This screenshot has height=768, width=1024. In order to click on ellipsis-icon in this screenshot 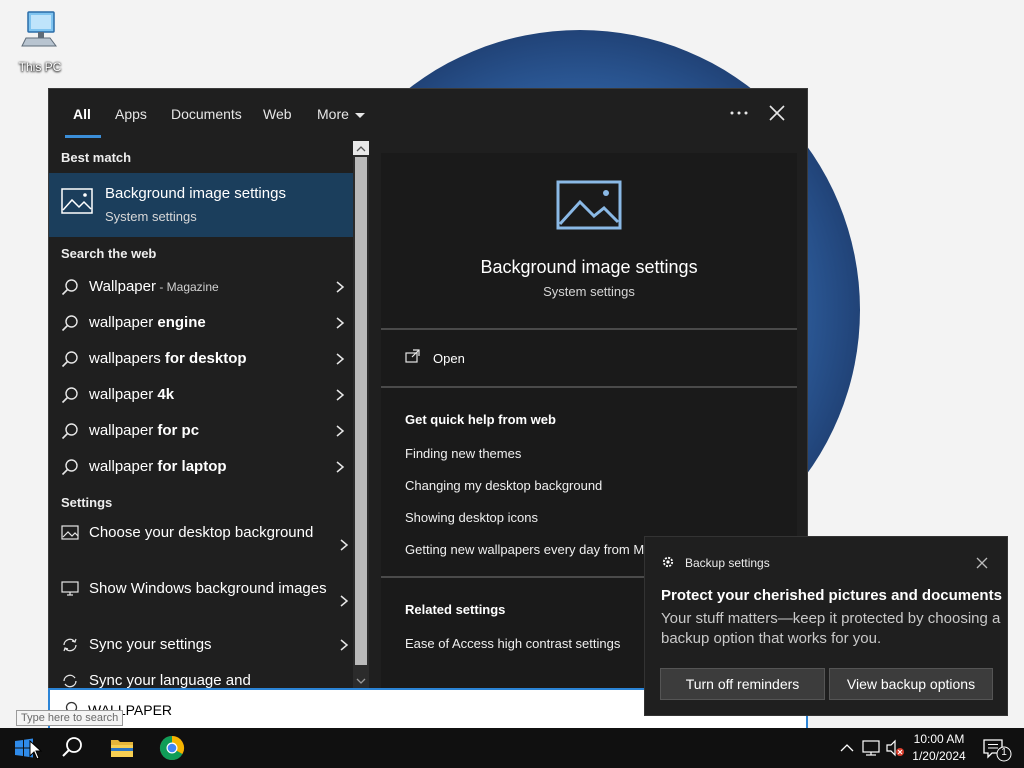, I will do `click(739, 113)`.